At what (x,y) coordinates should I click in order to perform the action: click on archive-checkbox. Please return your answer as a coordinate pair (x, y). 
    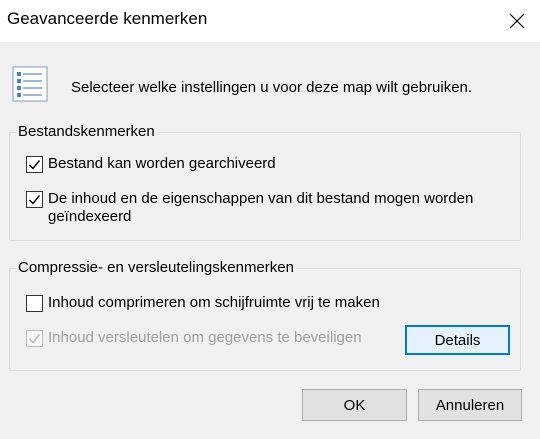
    Looking at the image, I should click on (34, 164).